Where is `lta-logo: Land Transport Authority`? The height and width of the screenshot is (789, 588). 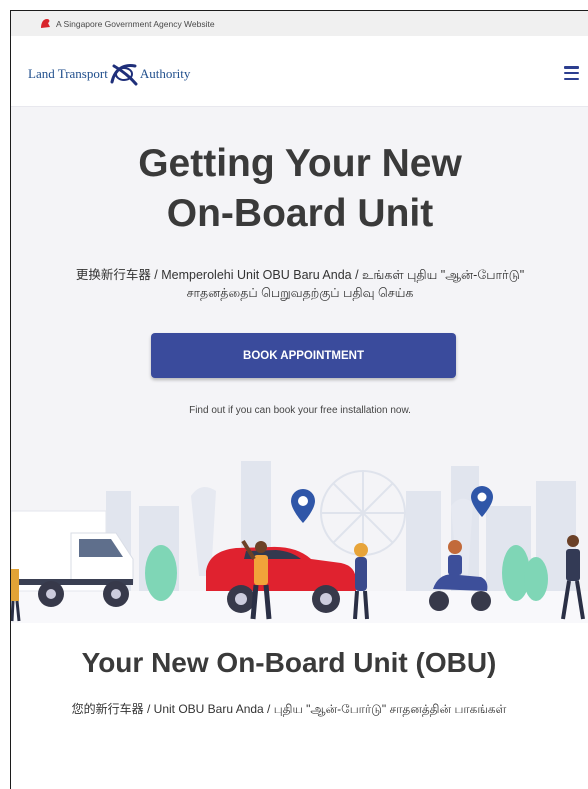
lta-logo: Land Transport Authority is located at coordinates (109, 74).